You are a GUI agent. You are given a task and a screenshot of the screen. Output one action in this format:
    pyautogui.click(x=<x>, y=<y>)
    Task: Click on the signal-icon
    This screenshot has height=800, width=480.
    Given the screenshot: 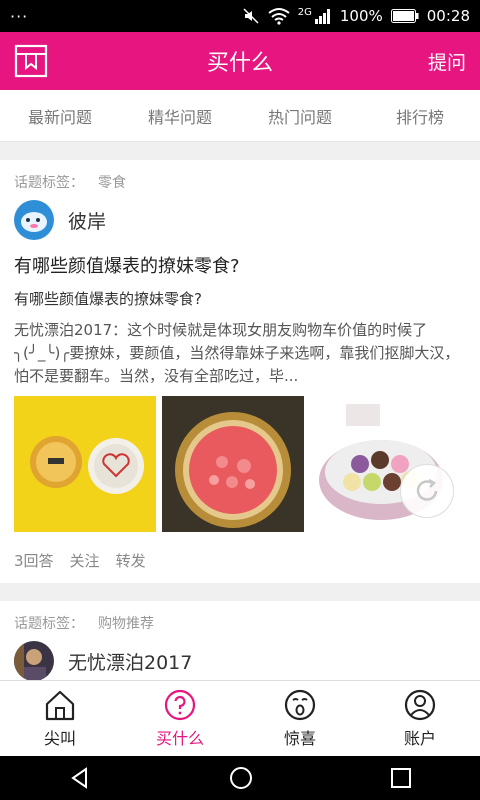 What is the action you would take?
    pyautogui.click(x=322, y=16)
    